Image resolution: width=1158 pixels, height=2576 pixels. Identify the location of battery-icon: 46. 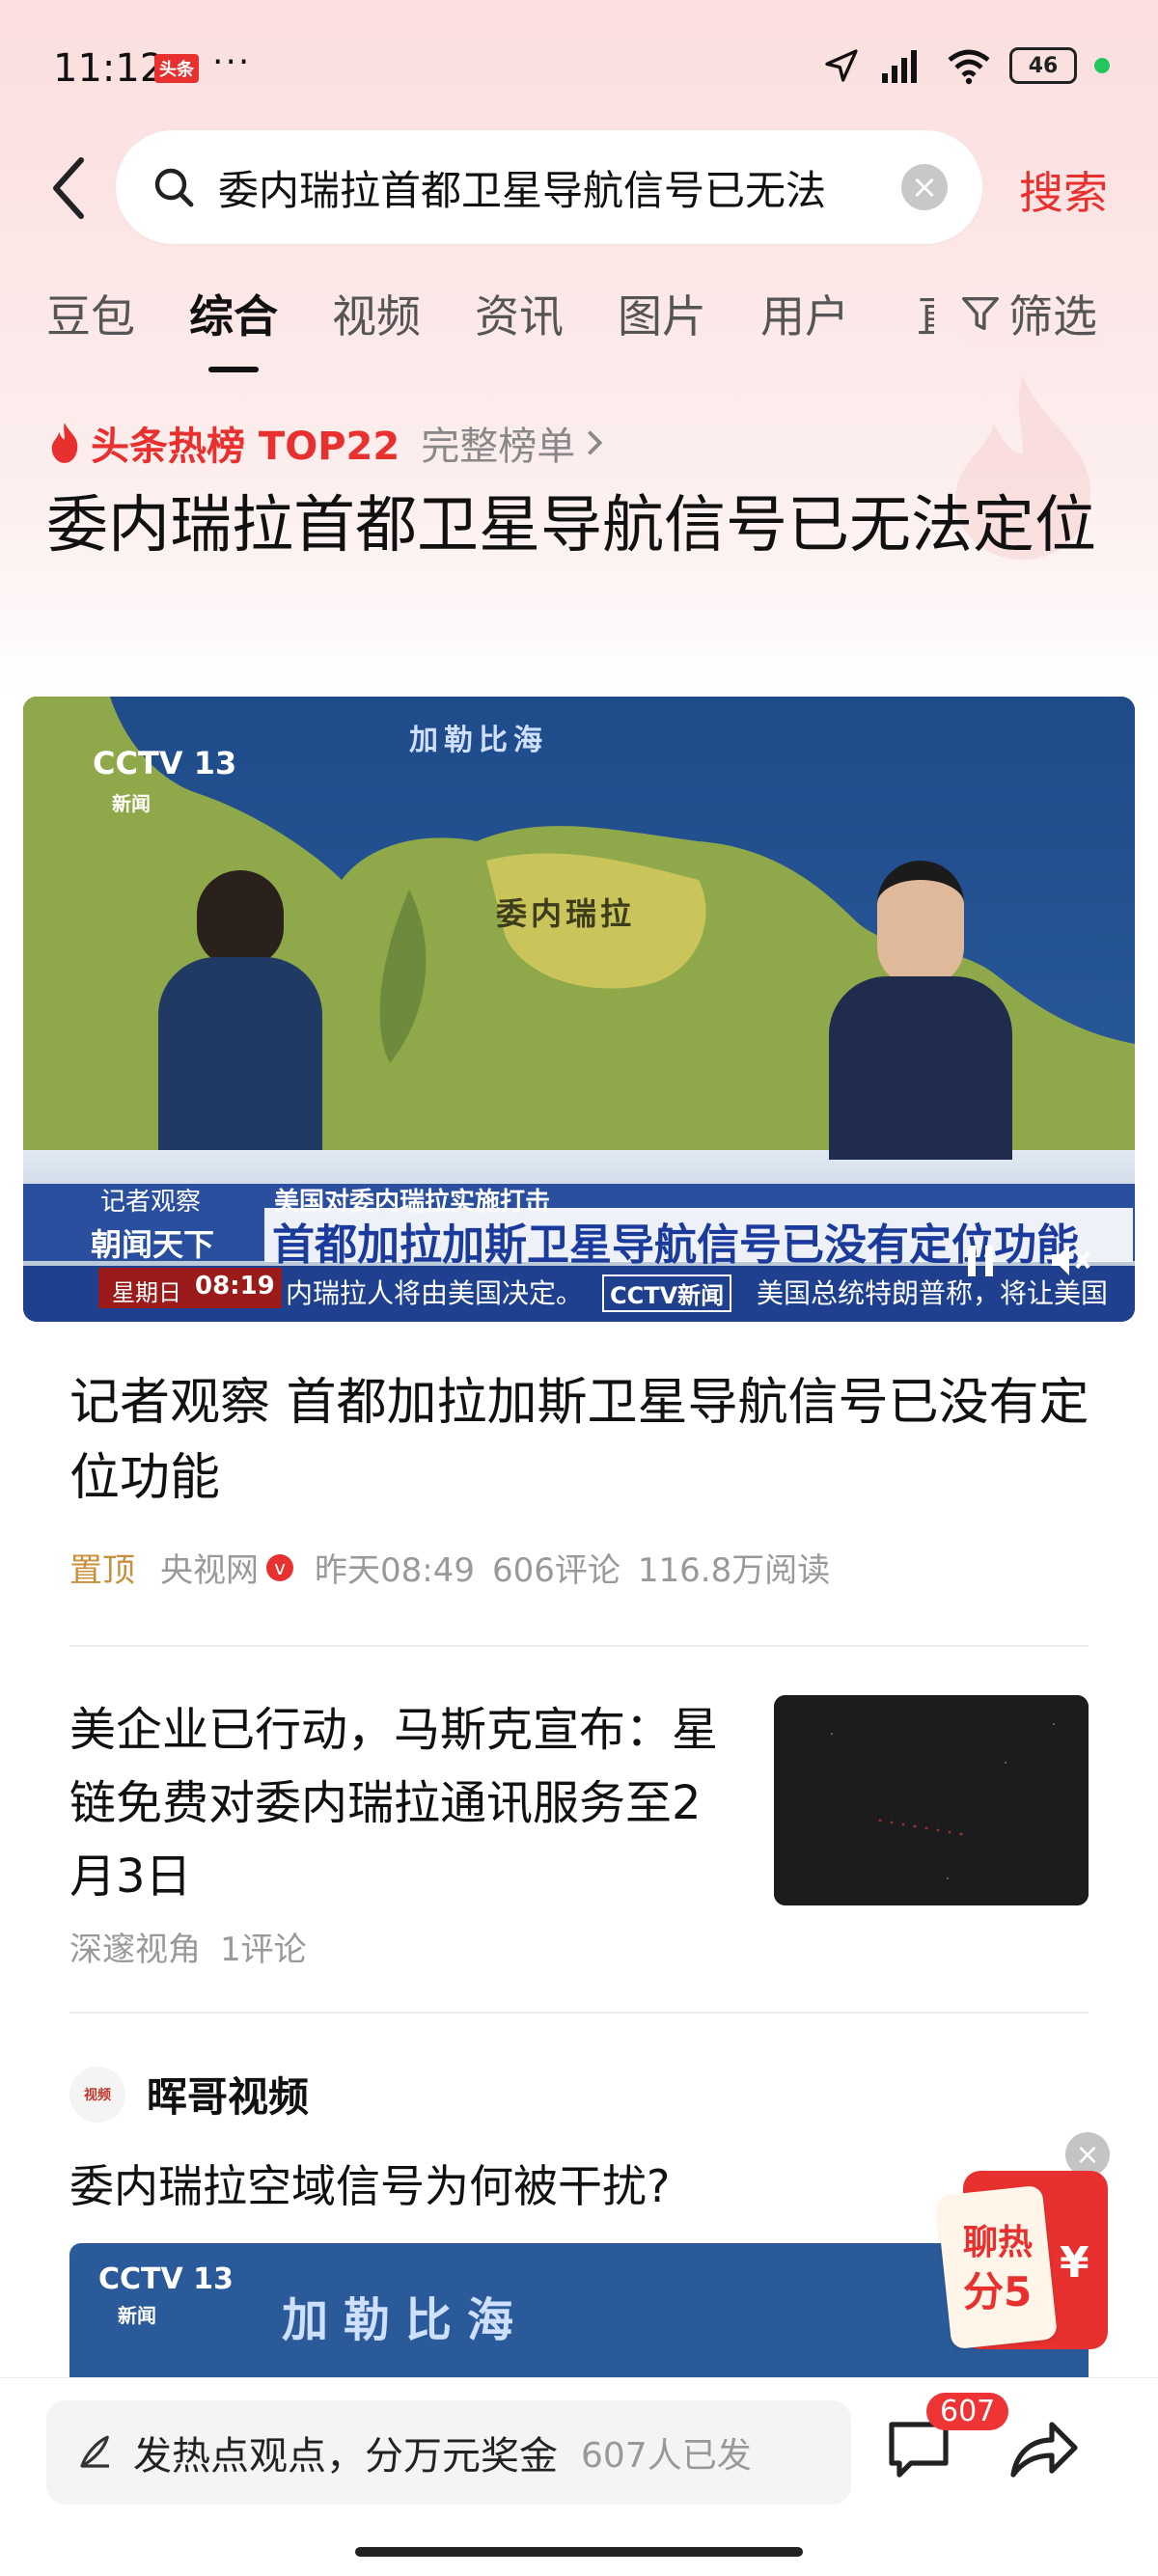
(1043, 65).